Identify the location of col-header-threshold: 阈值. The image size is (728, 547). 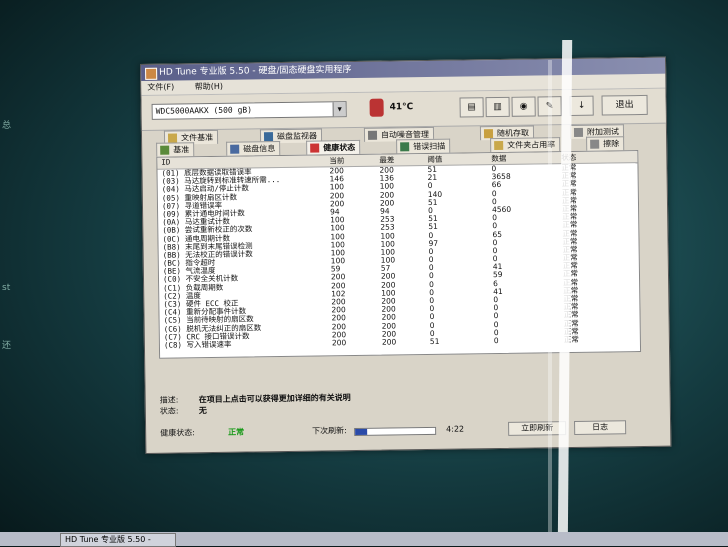
(434, 159).